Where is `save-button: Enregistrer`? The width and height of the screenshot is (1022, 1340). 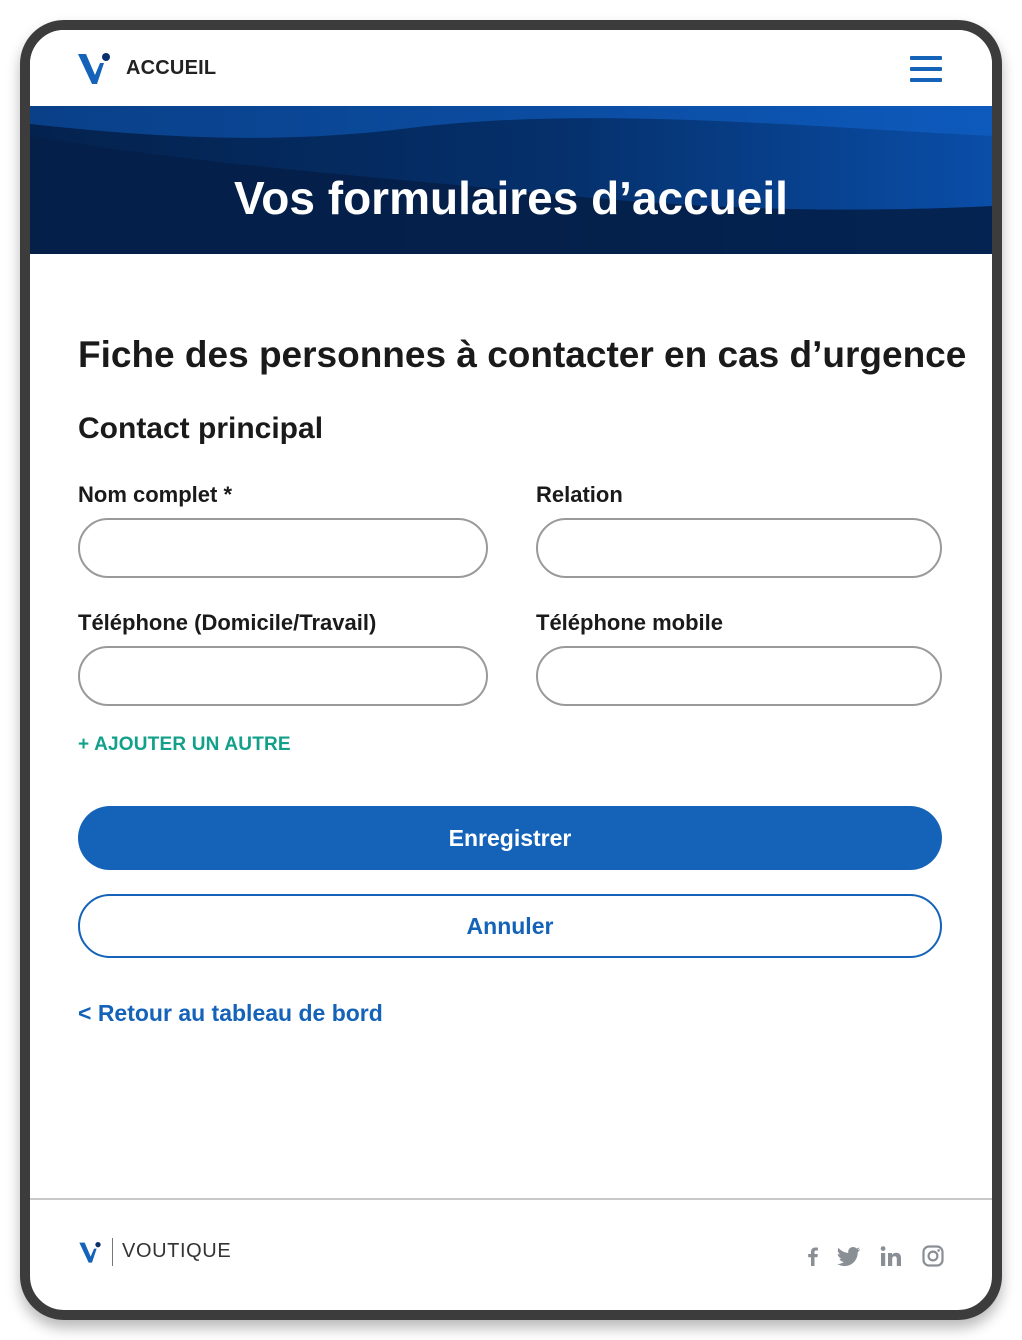
save-button: Enregistrer is located at coordinates (510, 838).